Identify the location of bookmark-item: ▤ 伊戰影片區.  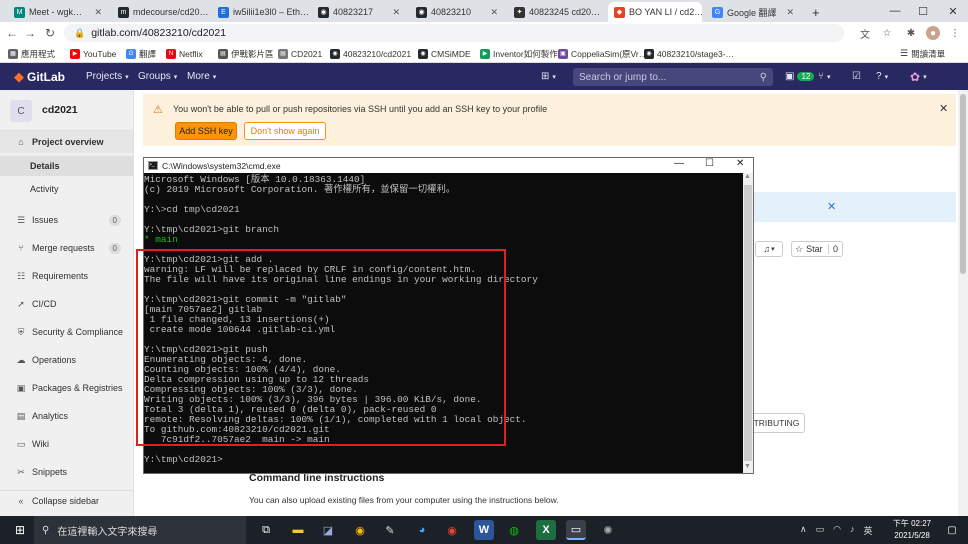
(246, 53).